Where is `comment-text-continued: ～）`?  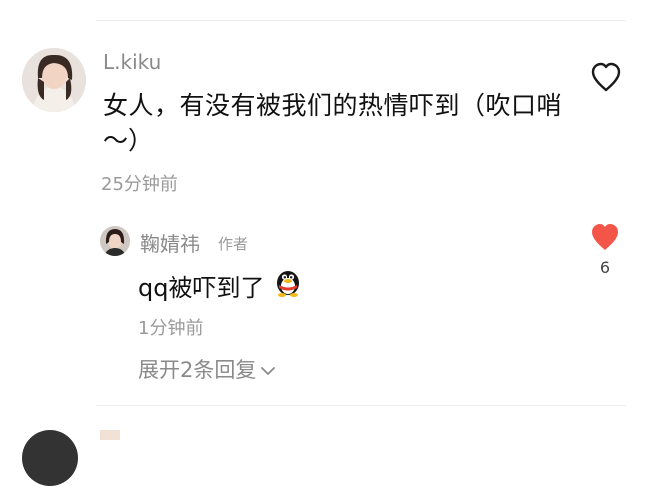 comment-text-continued: ～） is located at coordinates (128, 140).